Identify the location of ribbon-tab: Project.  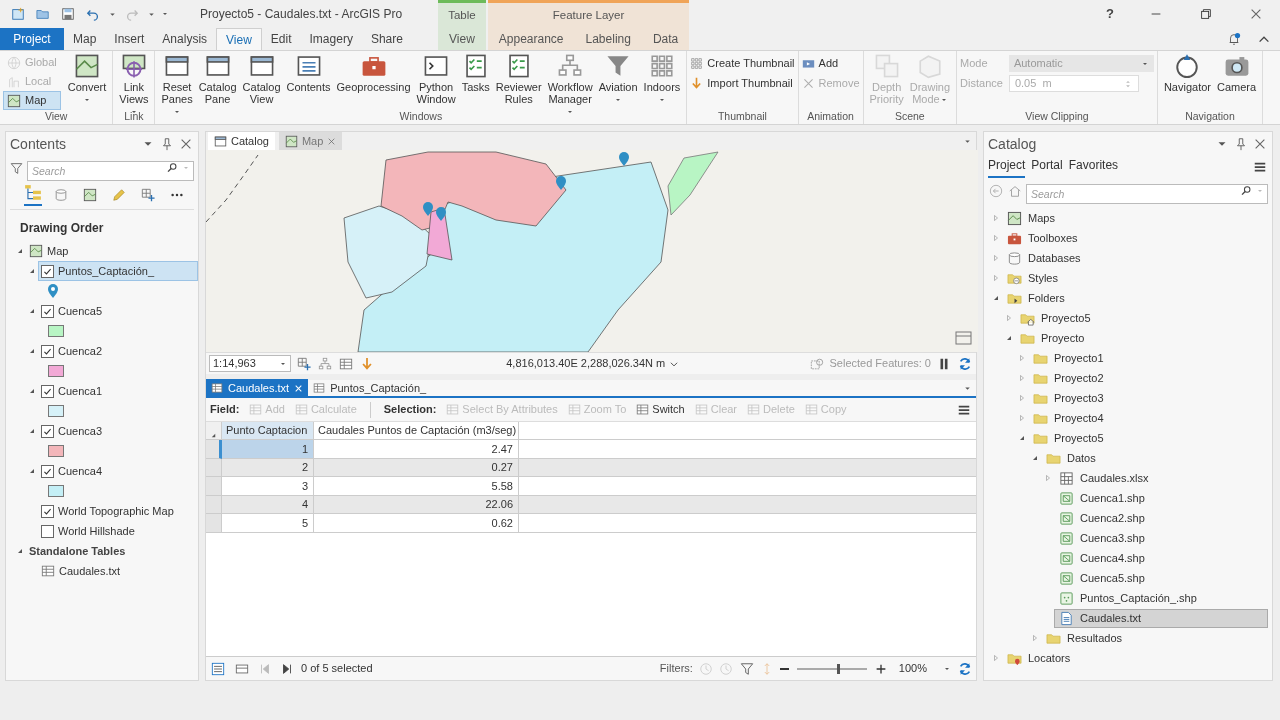
(32, 39).